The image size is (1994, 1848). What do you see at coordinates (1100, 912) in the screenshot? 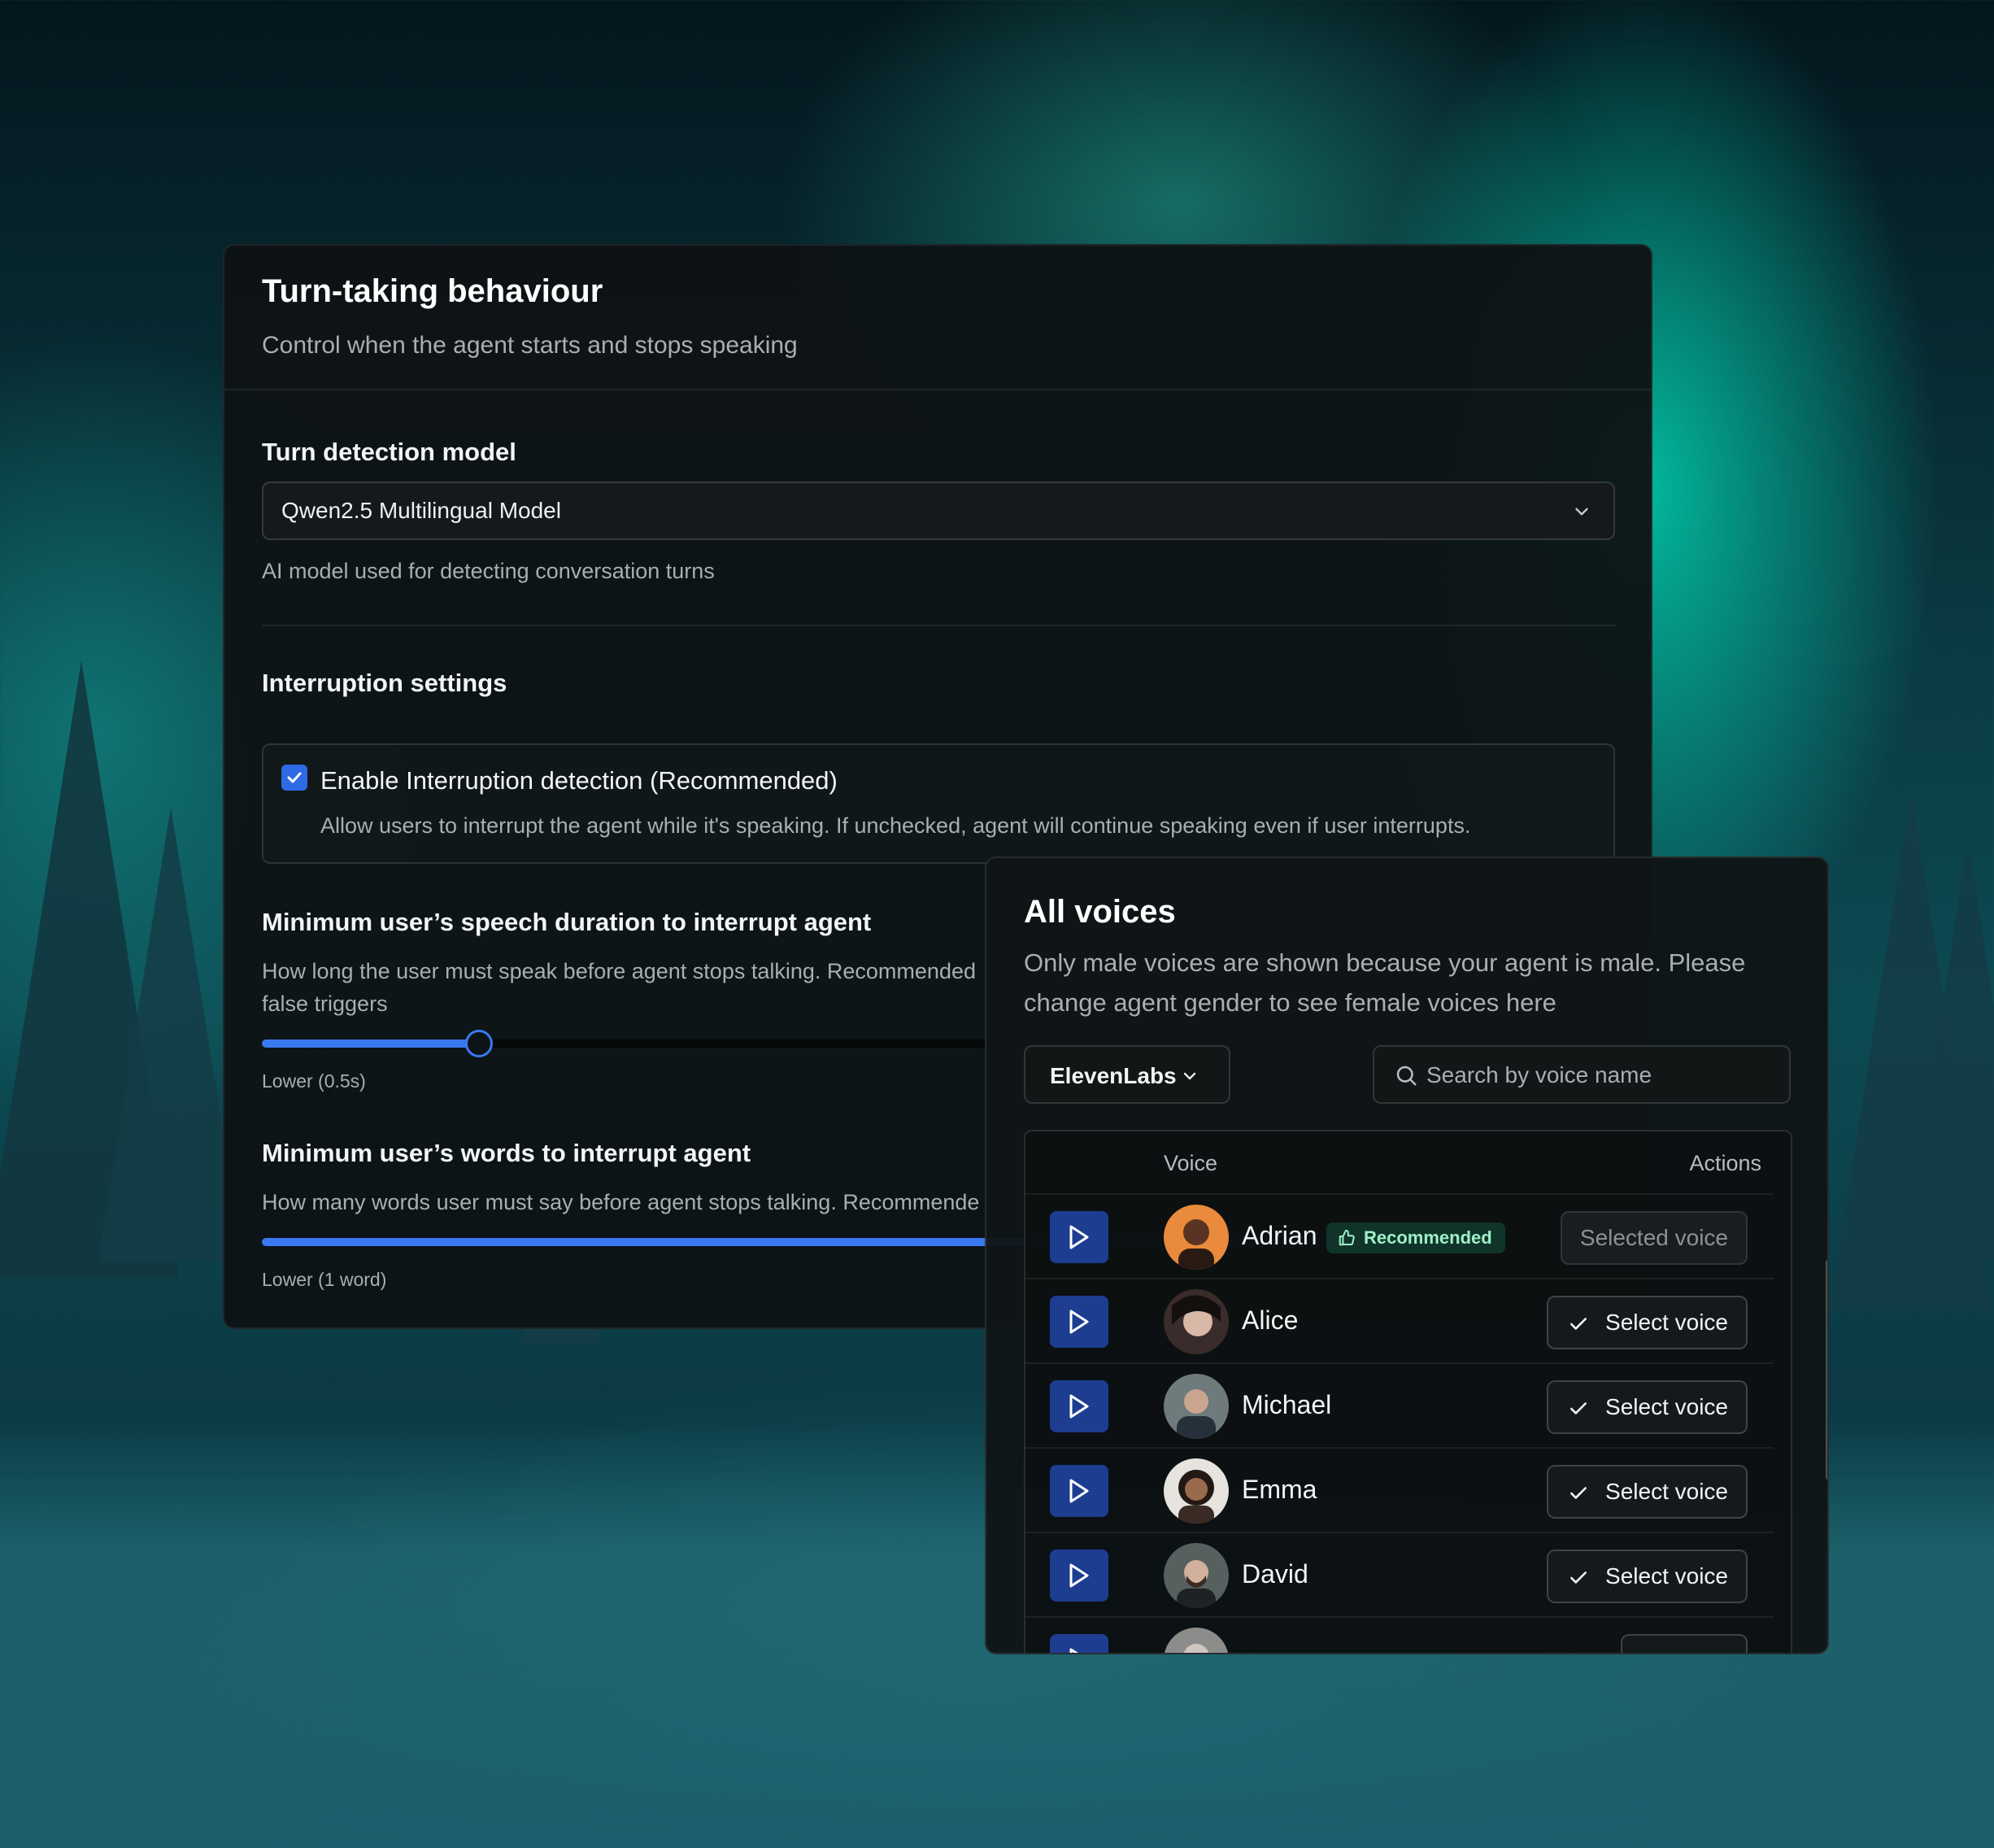
I see `voices-title: All voices` at bounding box center [1100, 912].